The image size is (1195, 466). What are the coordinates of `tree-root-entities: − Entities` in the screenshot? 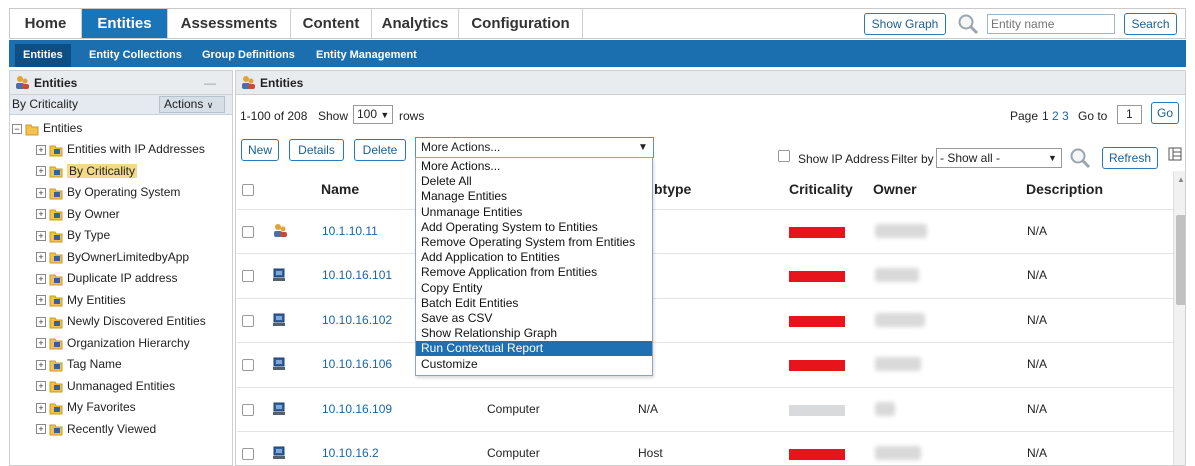 It's located at (47, 128).